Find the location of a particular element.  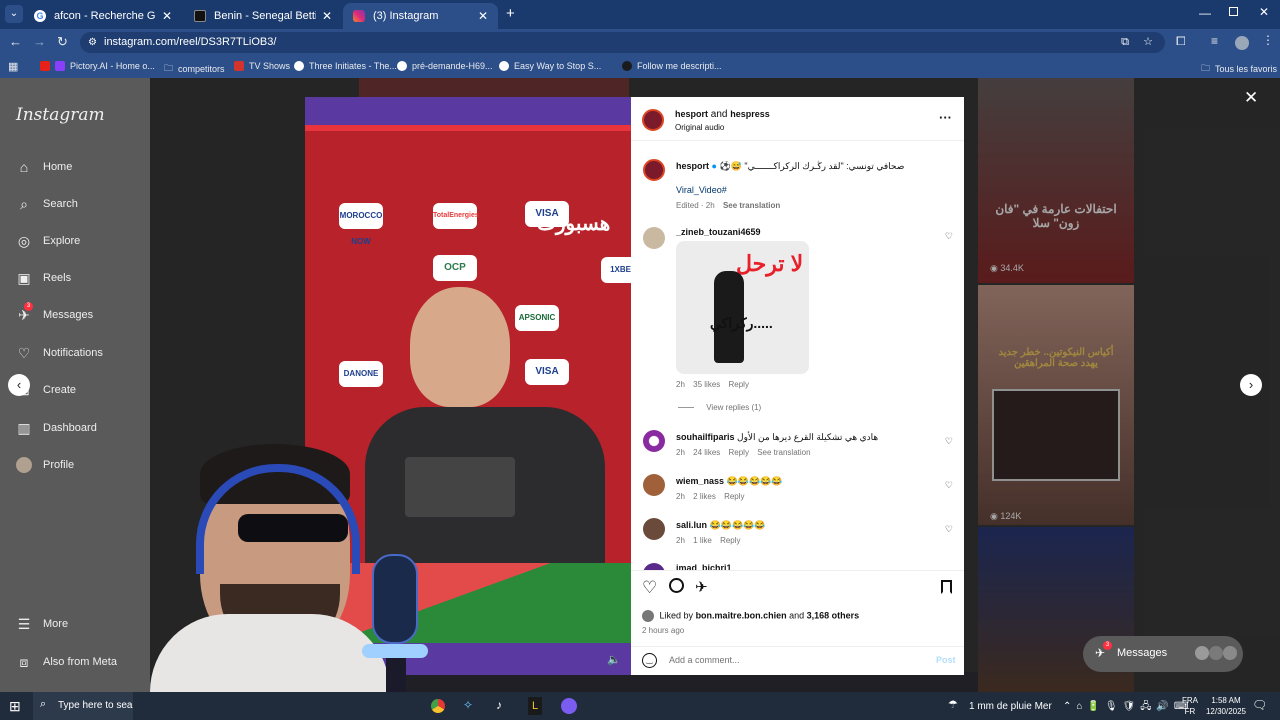

weather-text: 1 mm de pluie Mer is located at coordinates (1010, 706).